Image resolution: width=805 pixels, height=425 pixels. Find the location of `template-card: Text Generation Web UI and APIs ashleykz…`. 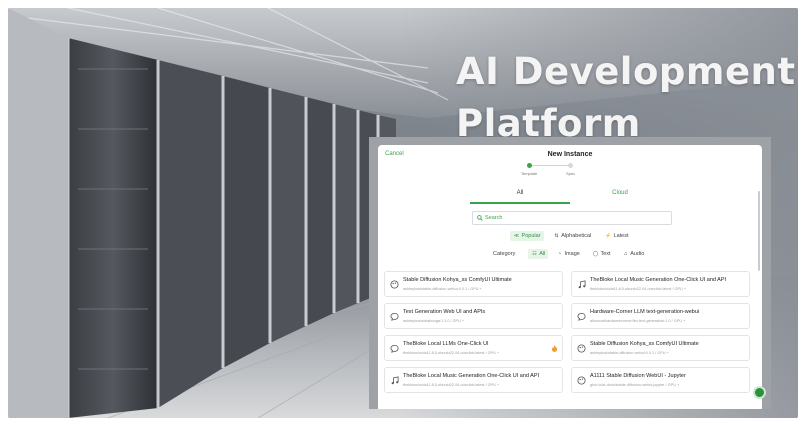

template-card: Text Generation Web UI and APIs ashleykz… is located at coordinates (473, 316).